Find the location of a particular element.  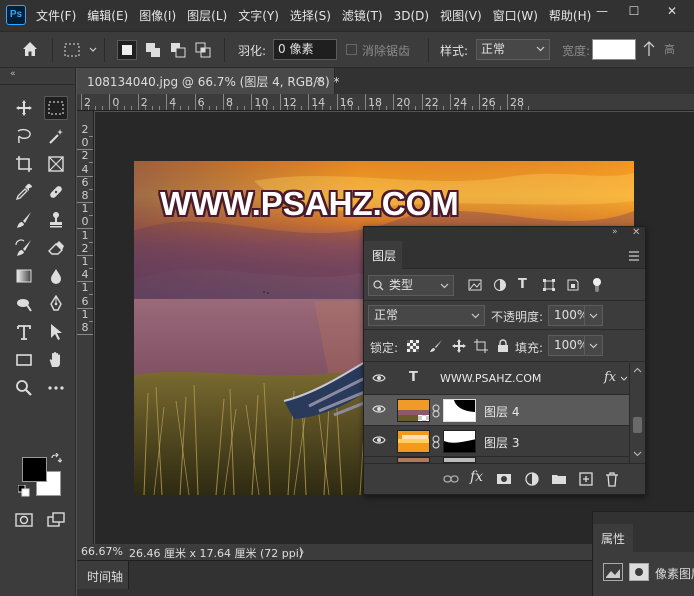

screen-mode-icon is located at coordinates (56, 520).